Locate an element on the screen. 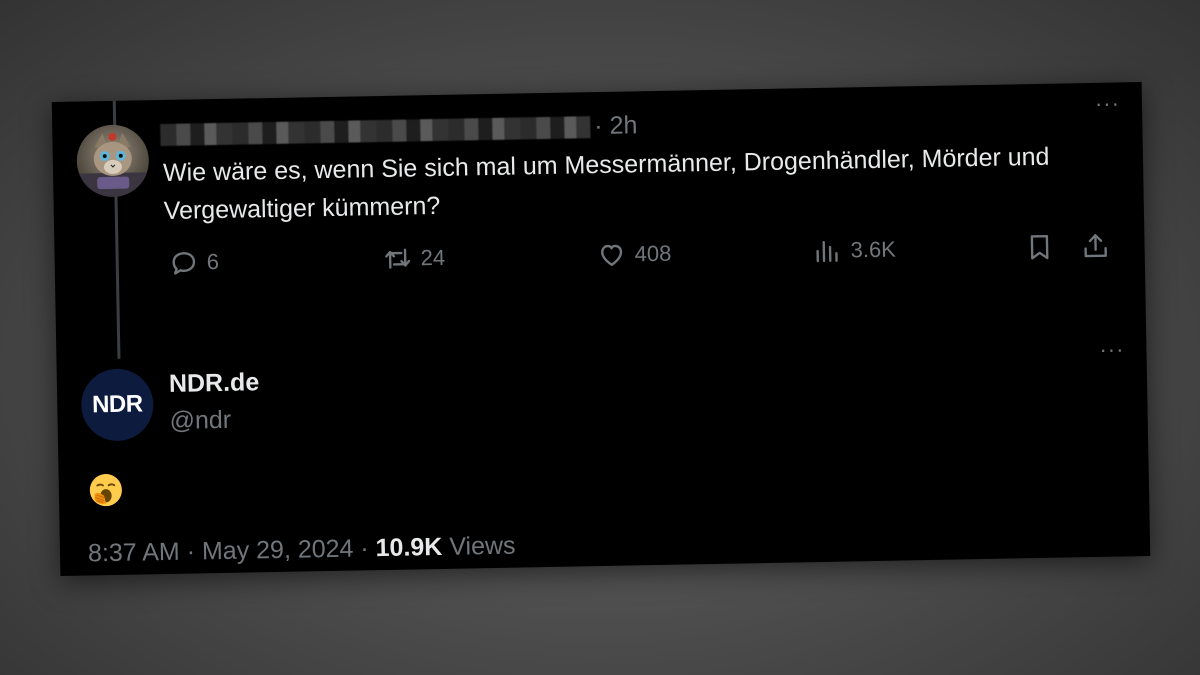 This screenshot has height=675, width=1200. ndr-avatar: NDR is located at coordinates (117, 405).